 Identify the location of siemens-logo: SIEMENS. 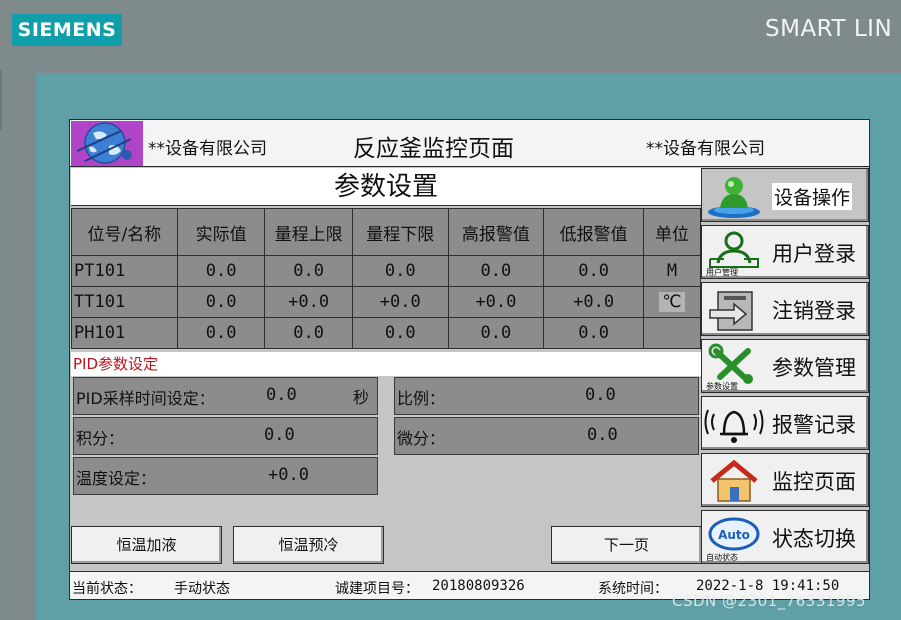
(67, 30).